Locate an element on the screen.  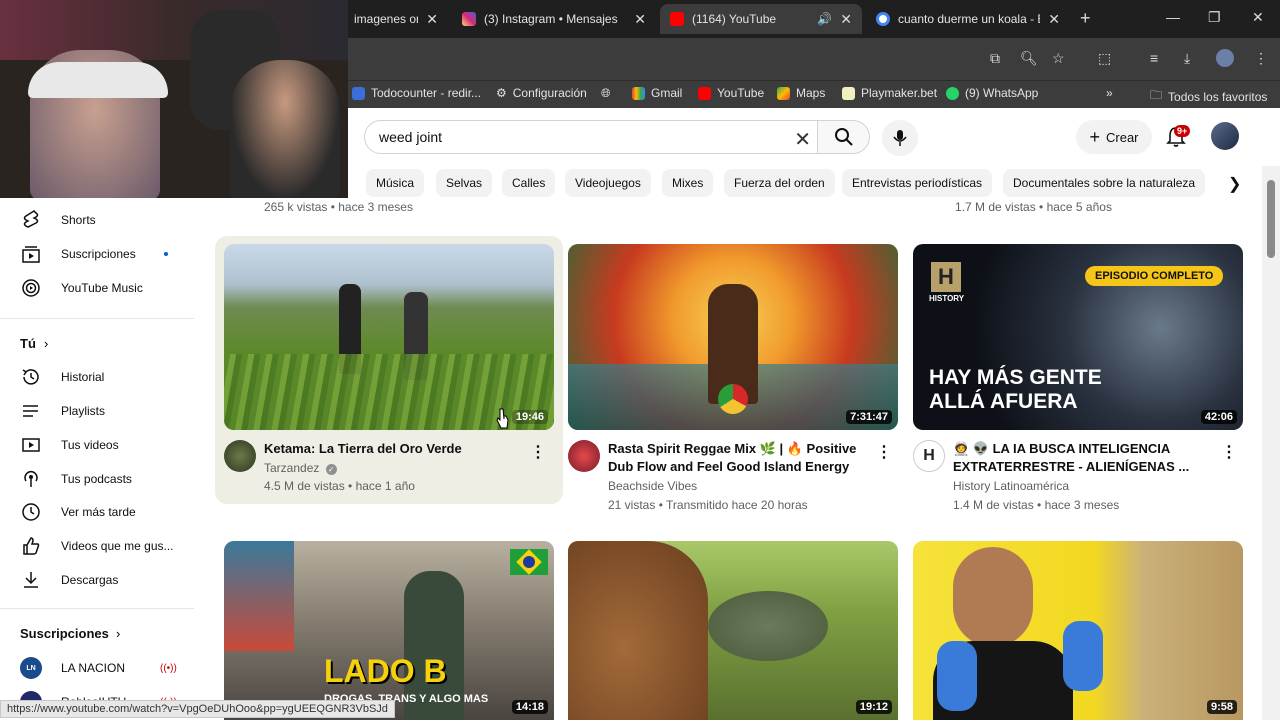
sidebar-sub-lanacion: LN LA NACION ((•)) is located at coordinates (97, 668).